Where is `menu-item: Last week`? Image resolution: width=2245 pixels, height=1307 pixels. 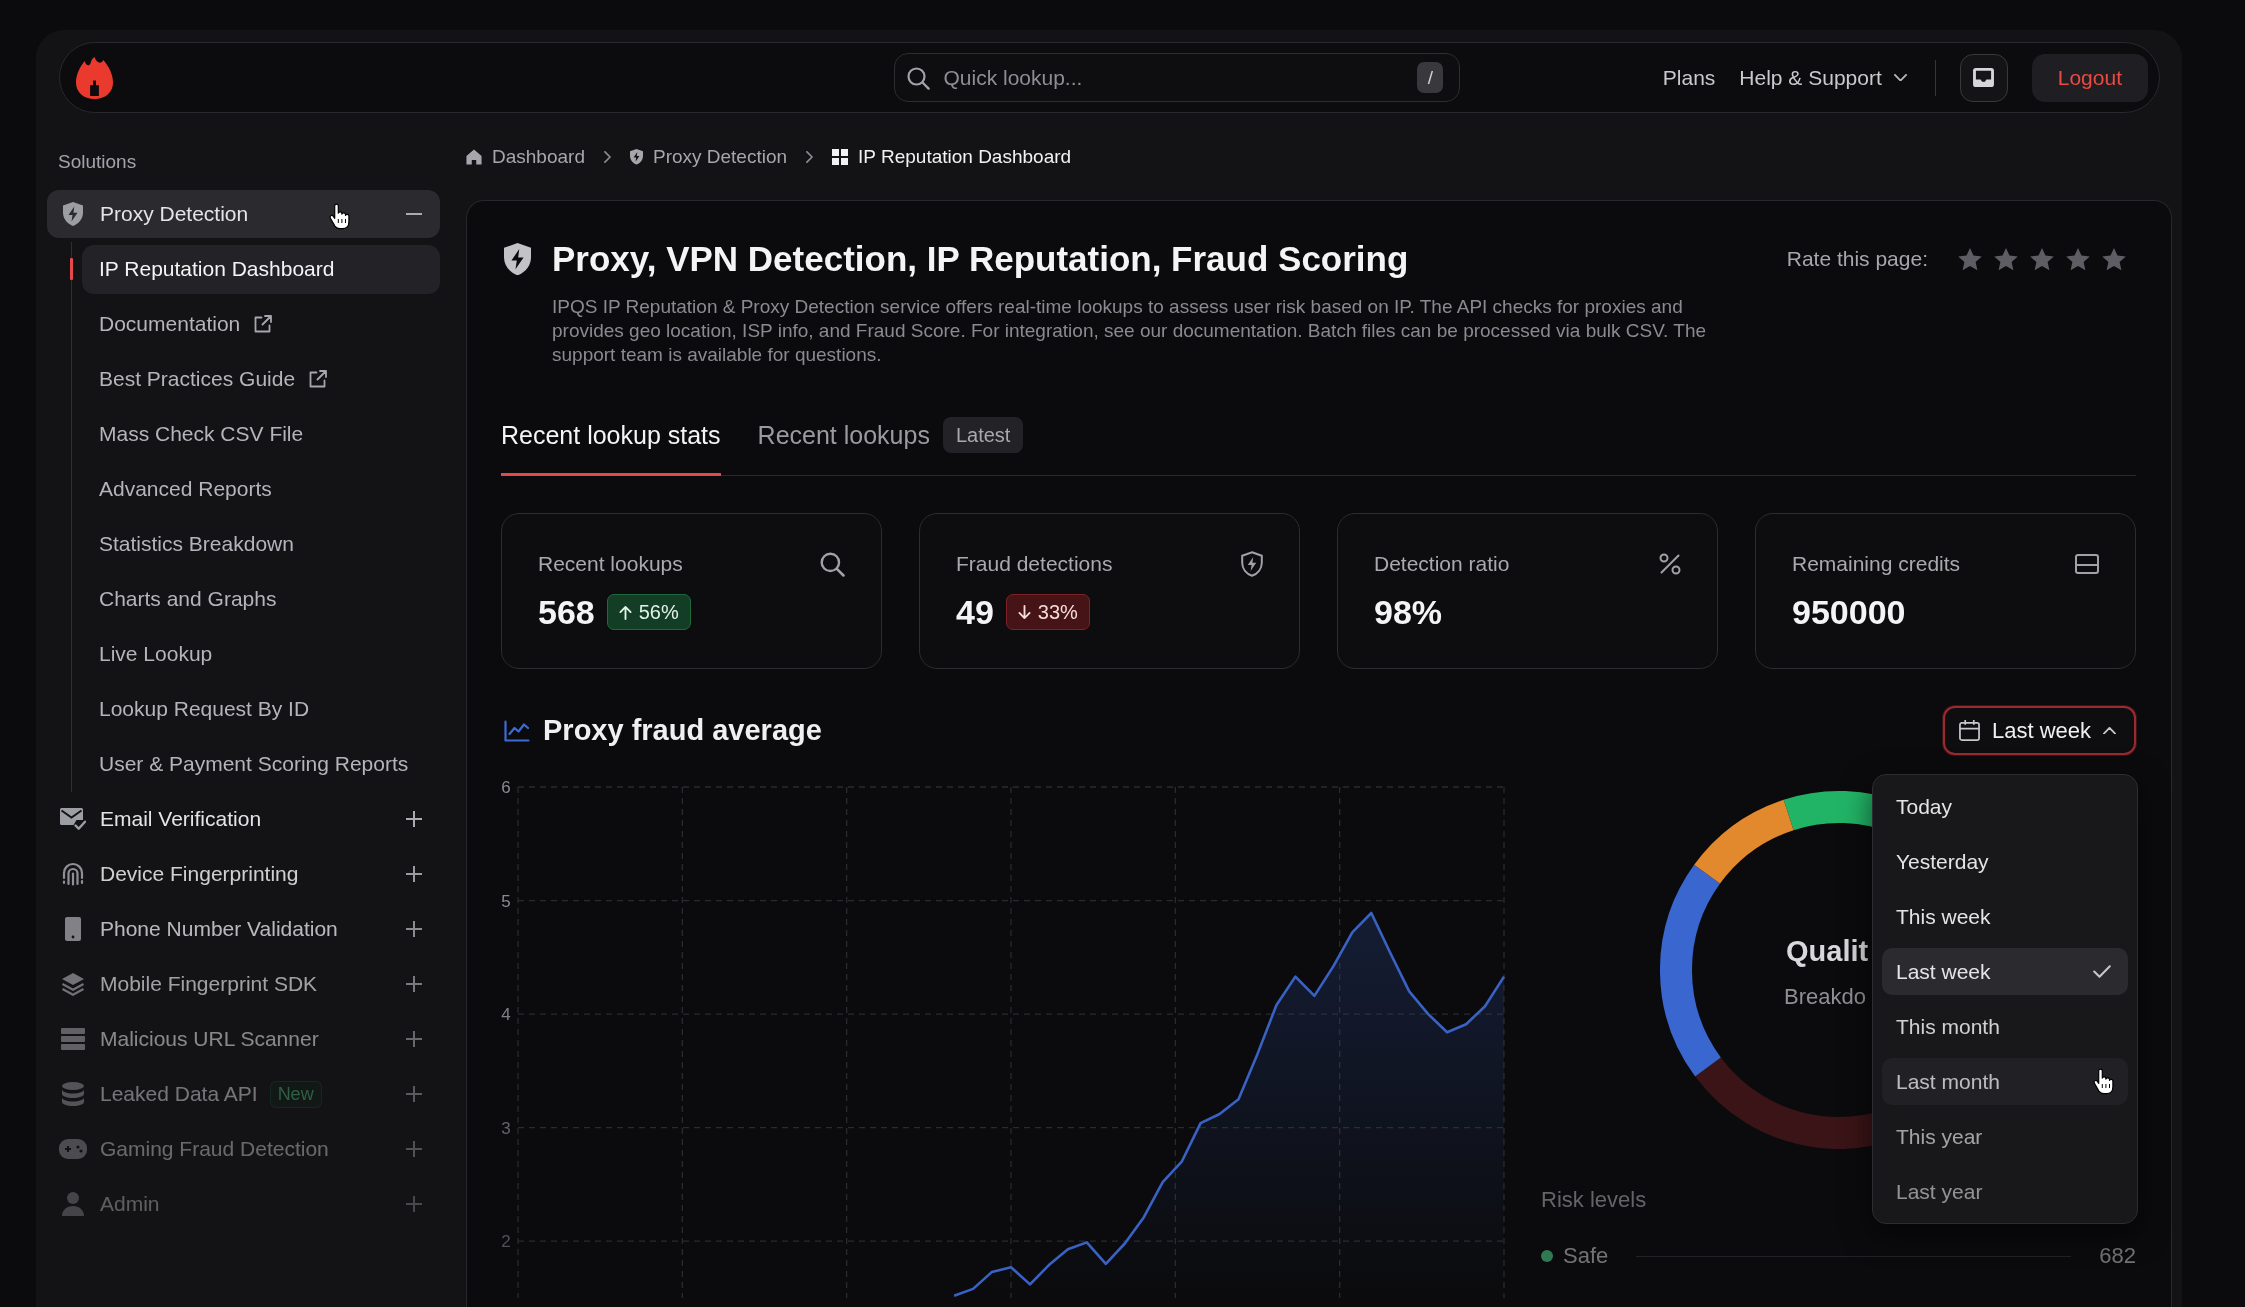 menu-item: Last week is located at coordinates (2005, 971).